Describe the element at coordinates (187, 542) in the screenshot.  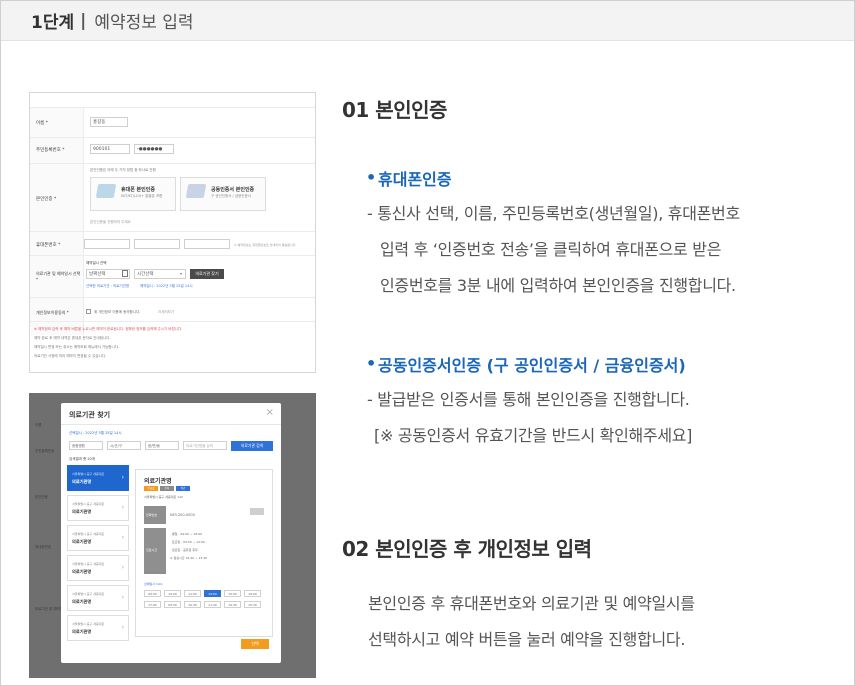
I see `hours-line: · 토요일 : 09:00 ~ 13:00` at that location.